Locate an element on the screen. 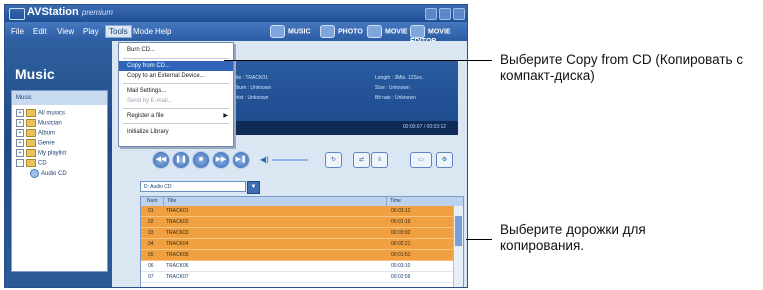 The width and height of the screenshot is (763, 290). table-scrollbar is located at coordinates (458, 246).